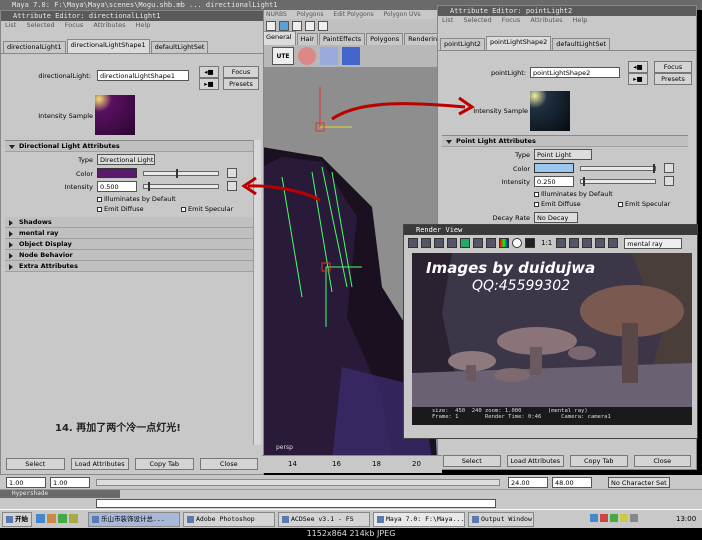 This screenshot has height=540, width=702. Describe the element at coordinates (209, 72) in the screenshot. I see `focus-arrow-icon: ◂■` at that location.